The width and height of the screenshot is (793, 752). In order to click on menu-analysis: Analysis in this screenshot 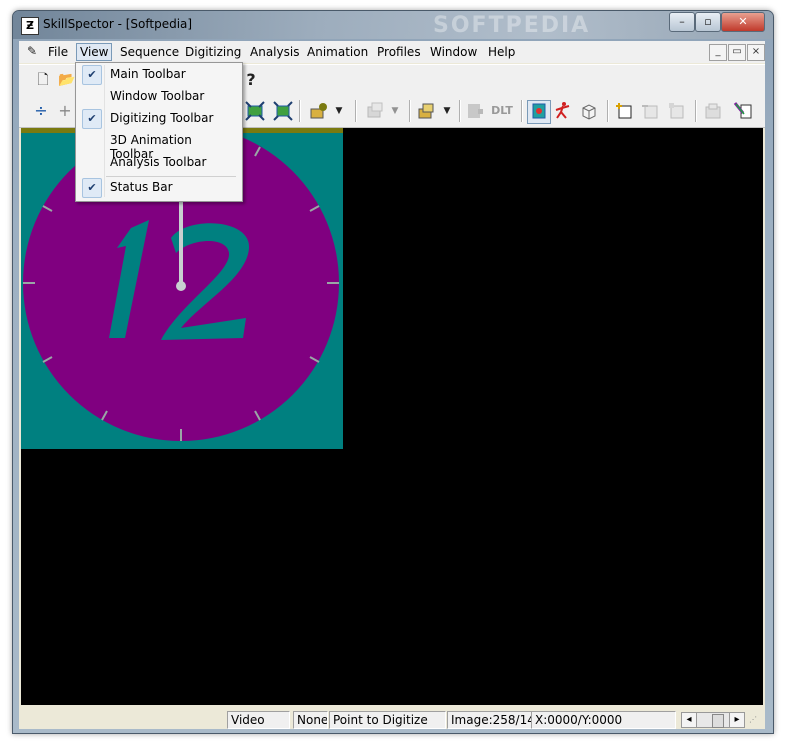, I will do `click(274, 52)`.